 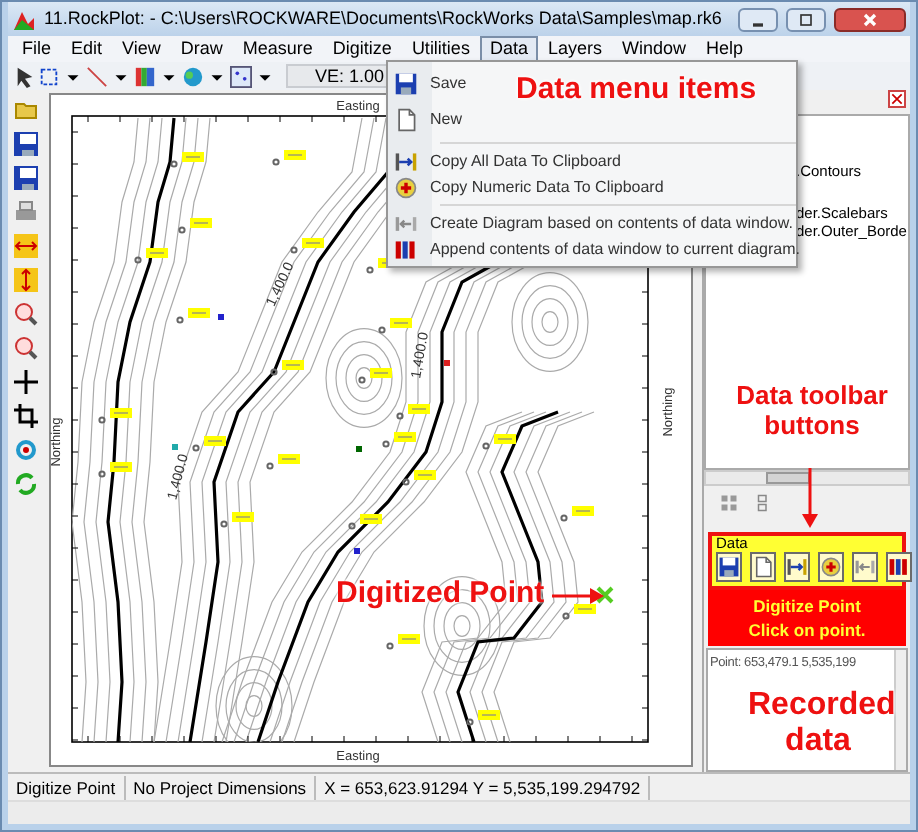 What do you see at coordinates (812, 410) in the screenshot?
I see `annotation-label: Data toolbar buttons` at bounding box center [812, 410].